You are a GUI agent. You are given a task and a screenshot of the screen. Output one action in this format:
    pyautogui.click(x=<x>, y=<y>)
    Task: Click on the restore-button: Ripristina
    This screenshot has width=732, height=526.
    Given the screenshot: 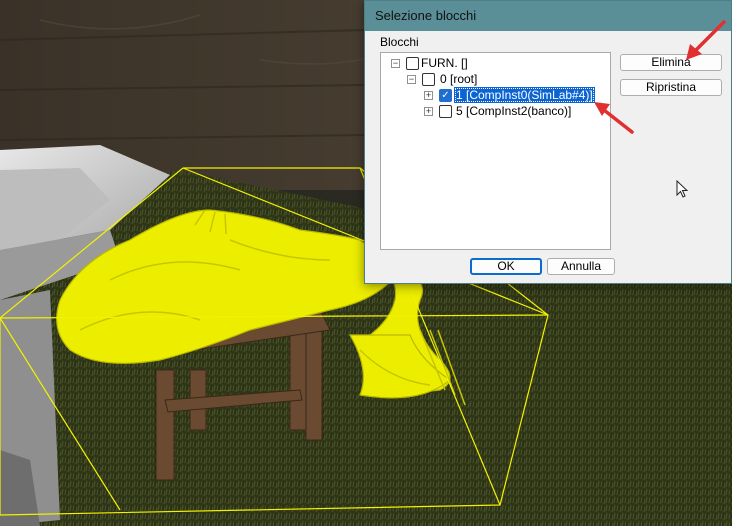 What is the action you would take?
    pyautogui.click(x=671, y=87)
    